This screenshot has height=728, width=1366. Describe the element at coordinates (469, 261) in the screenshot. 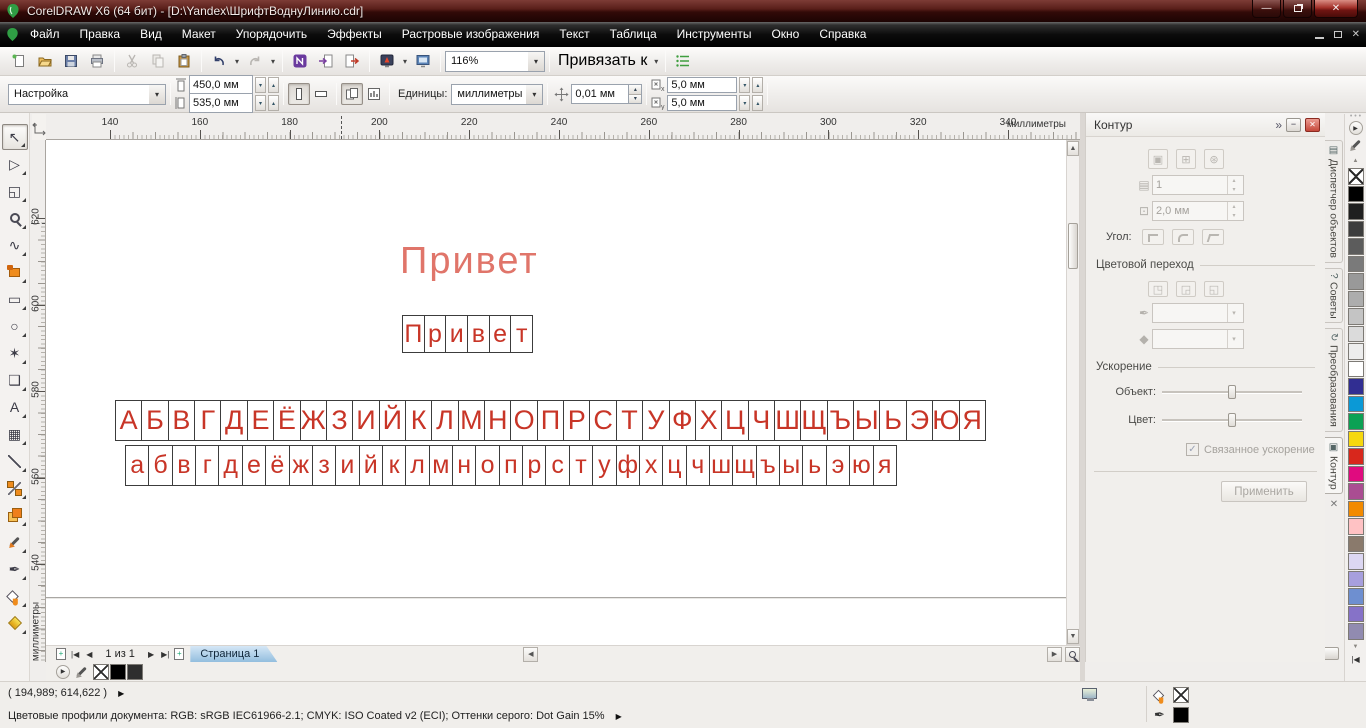

I see `text-object-hello: Привет` at that location.